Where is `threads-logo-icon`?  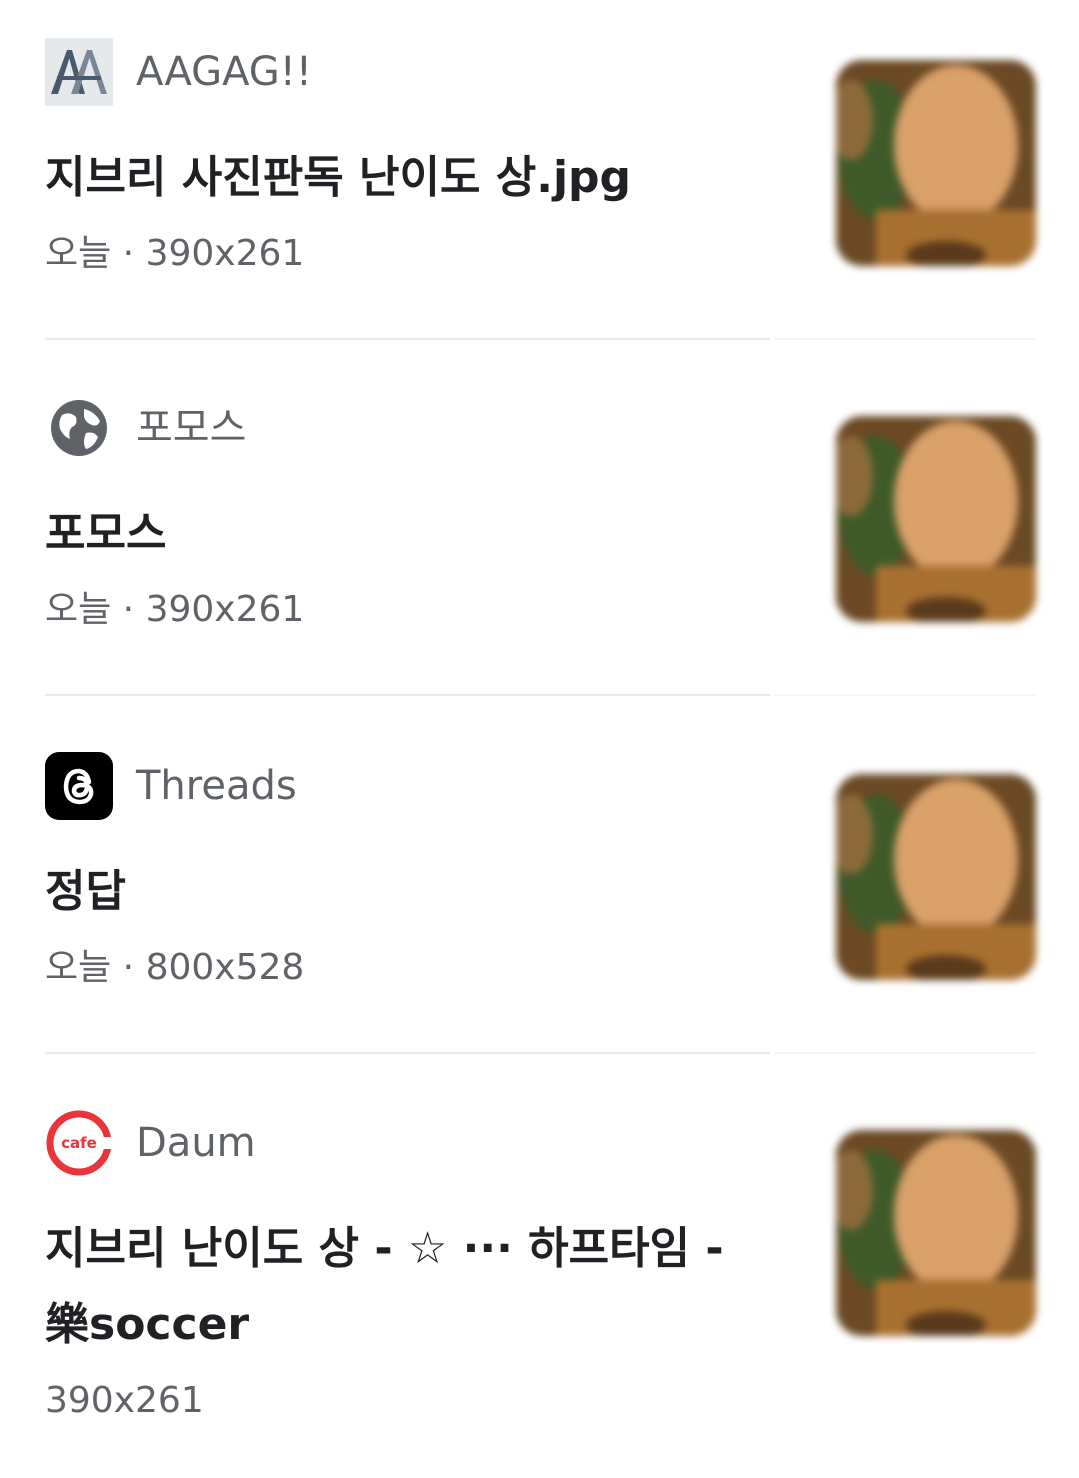
threads-logo-icon is located at coordinates (79, 786).